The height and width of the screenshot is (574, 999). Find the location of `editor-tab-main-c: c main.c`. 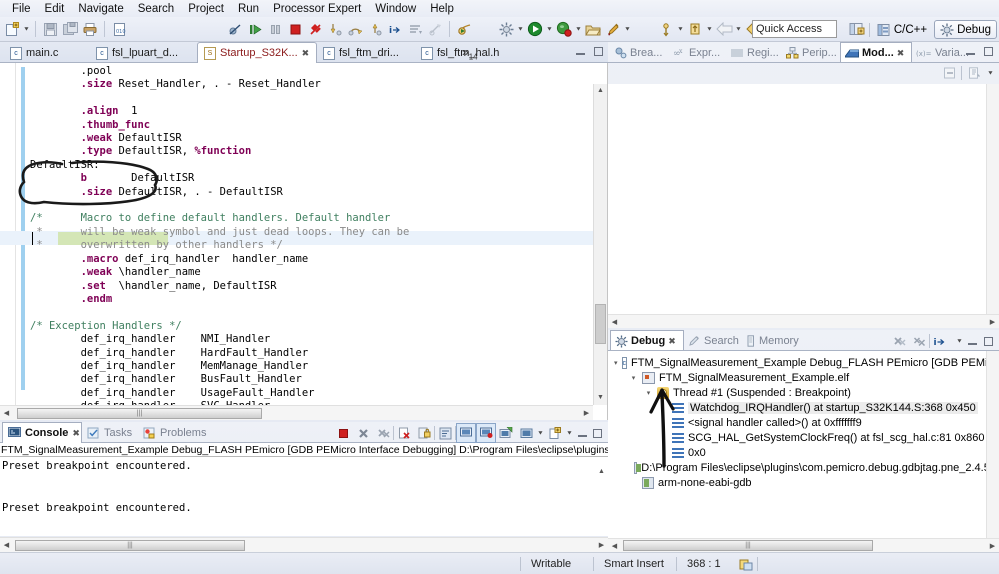

editor-tab-main-c: c main.c is located at coordinates (47, 53).